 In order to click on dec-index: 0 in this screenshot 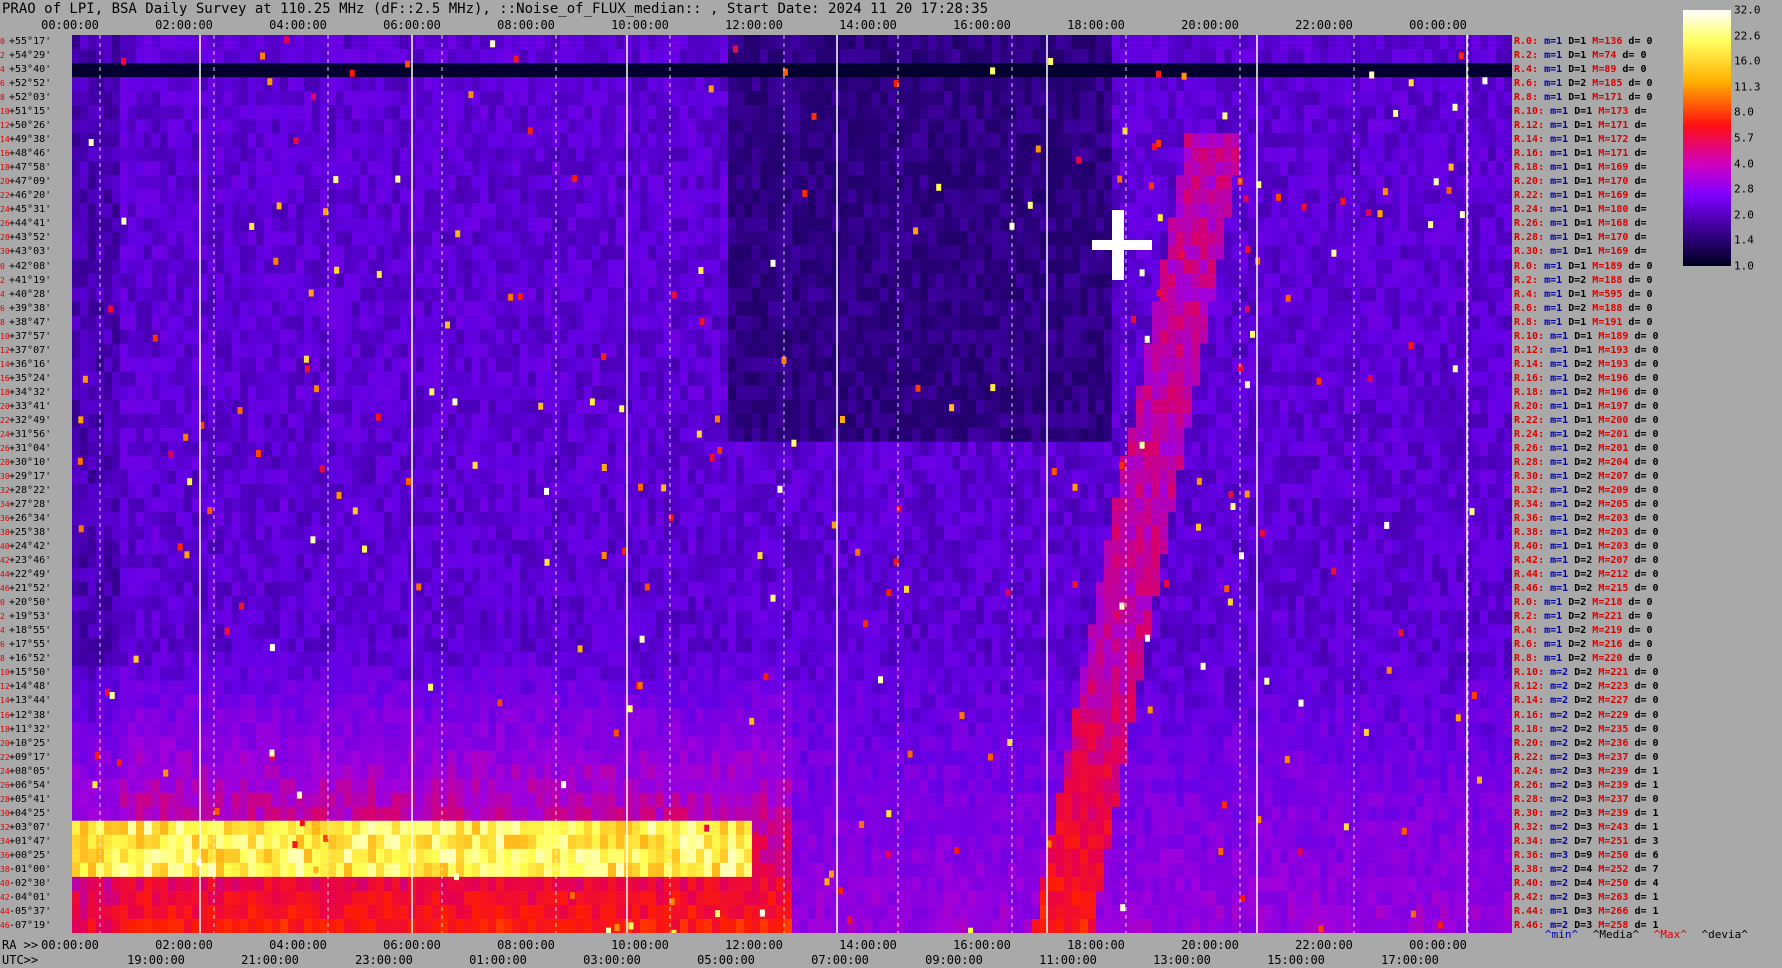, I will do `click(2, 603)`.